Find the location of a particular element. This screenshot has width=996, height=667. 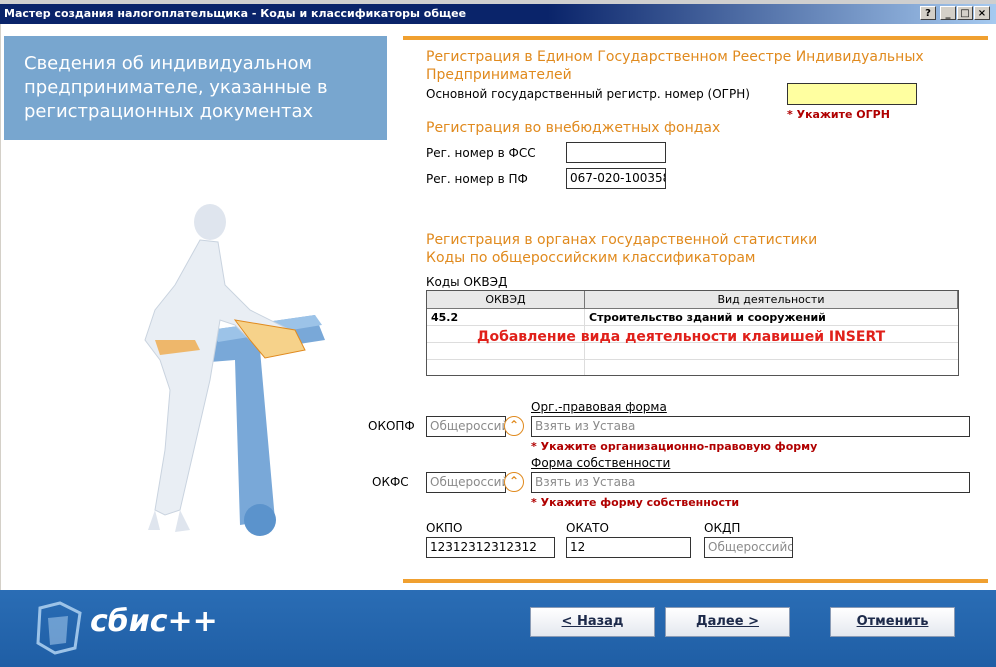

okopf-error: * Укажите организационно-правовую форму is located at coordinates (674, 446).